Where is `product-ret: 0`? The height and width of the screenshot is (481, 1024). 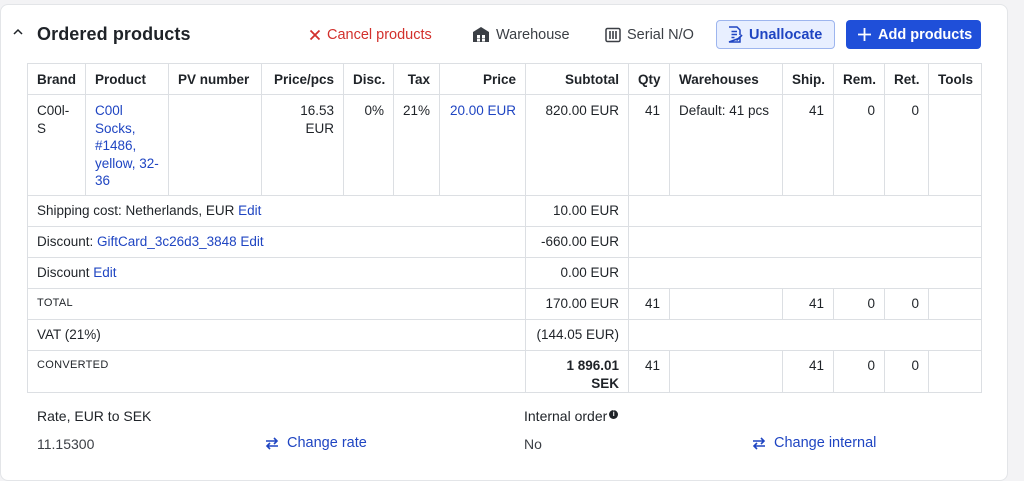 product-ret: 0 is located at coordinates (906, 145).